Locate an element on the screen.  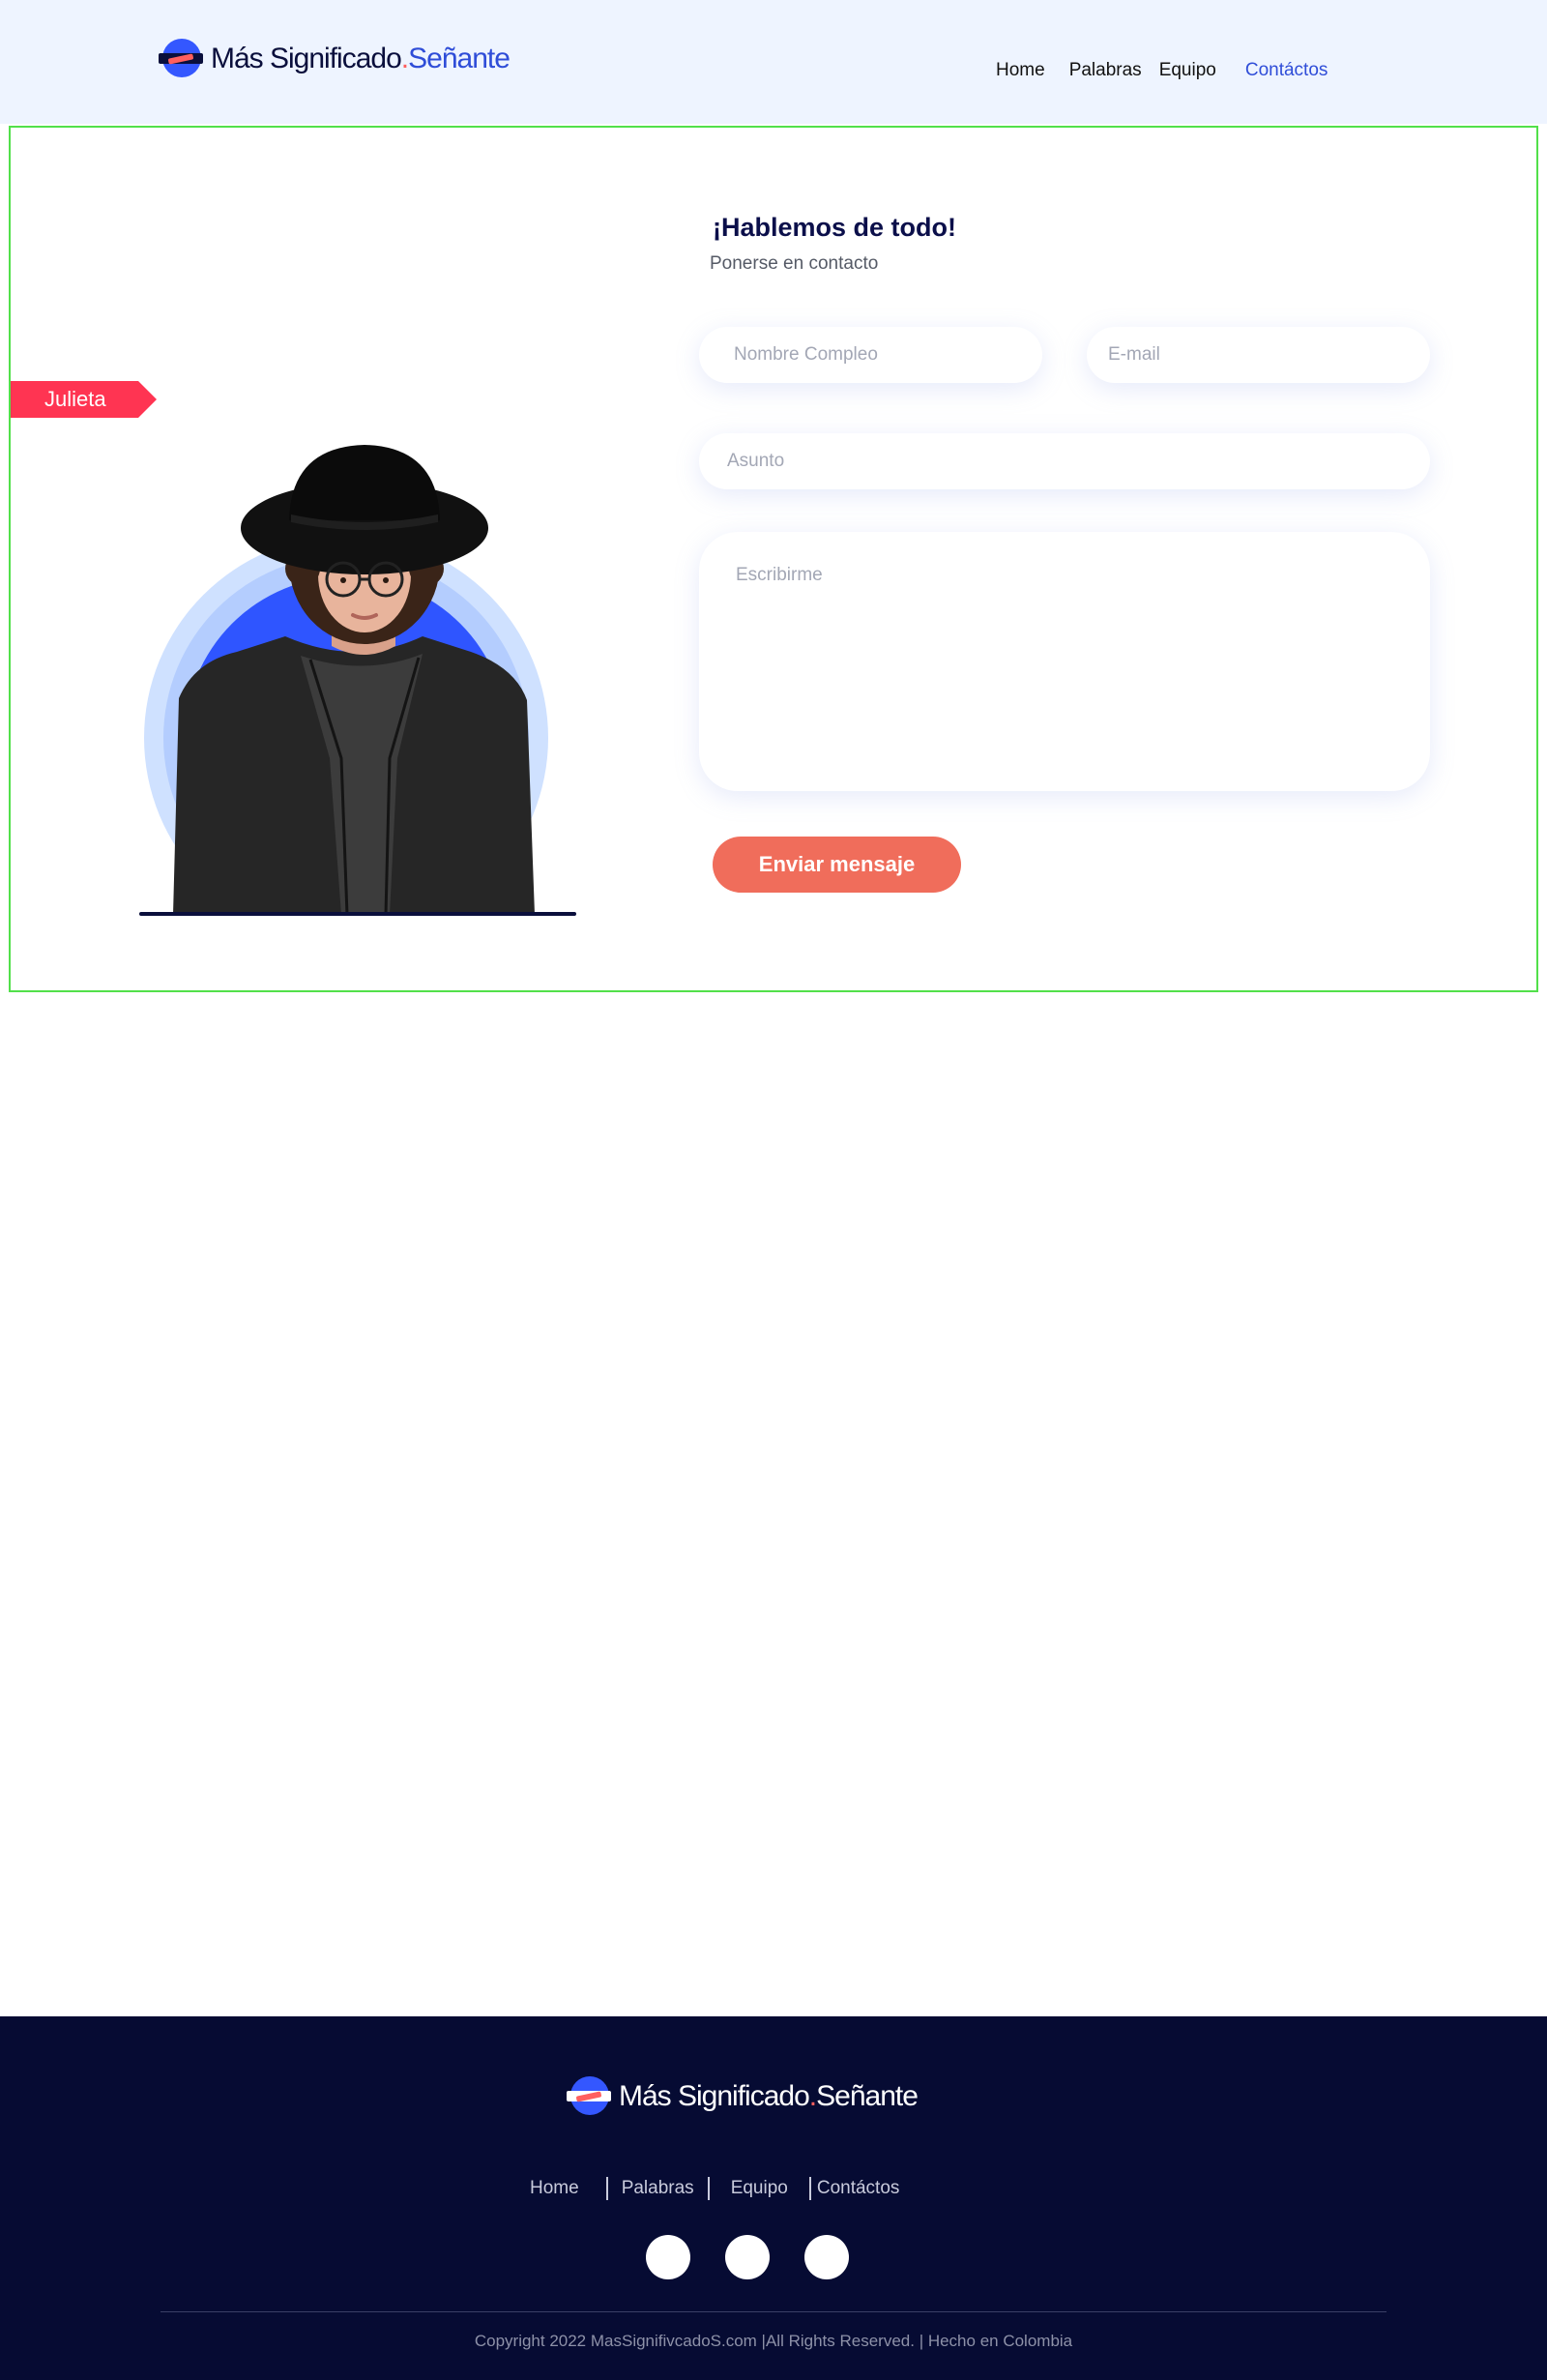
subject-field is located at coordinates (1064, 461).